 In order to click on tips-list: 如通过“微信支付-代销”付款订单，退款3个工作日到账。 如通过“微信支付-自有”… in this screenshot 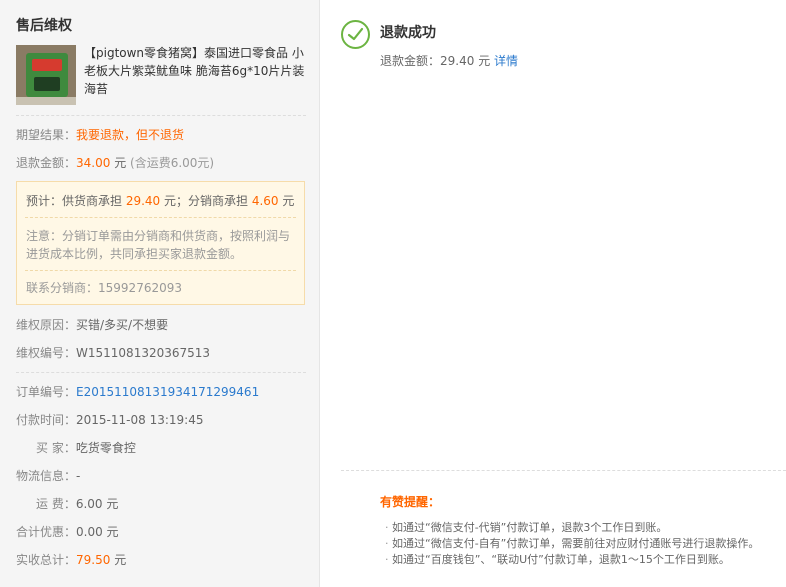, I will do `click(572, 544)`.